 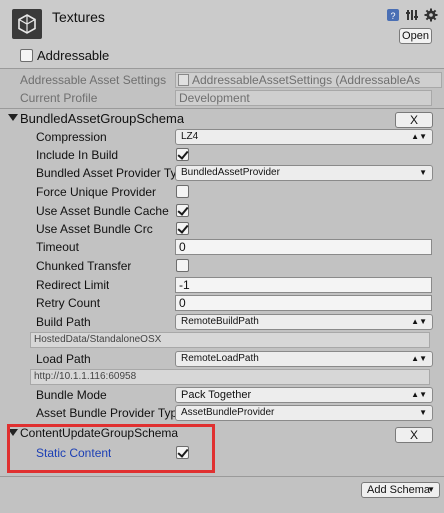 I want to click on compression-label: Compression, so click(x=71, y=137).